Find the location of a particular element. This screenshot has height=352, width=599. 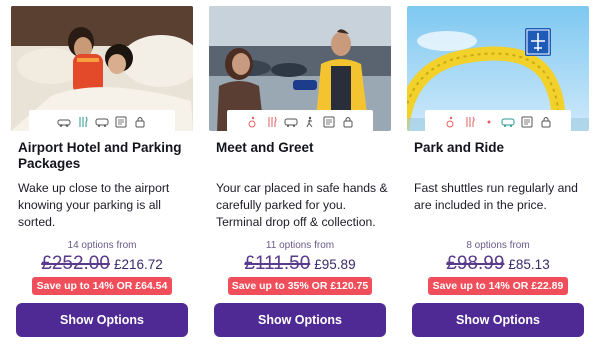

save-badge: Save up to 14% OR £64.54 is located at coordinates (102, 286).